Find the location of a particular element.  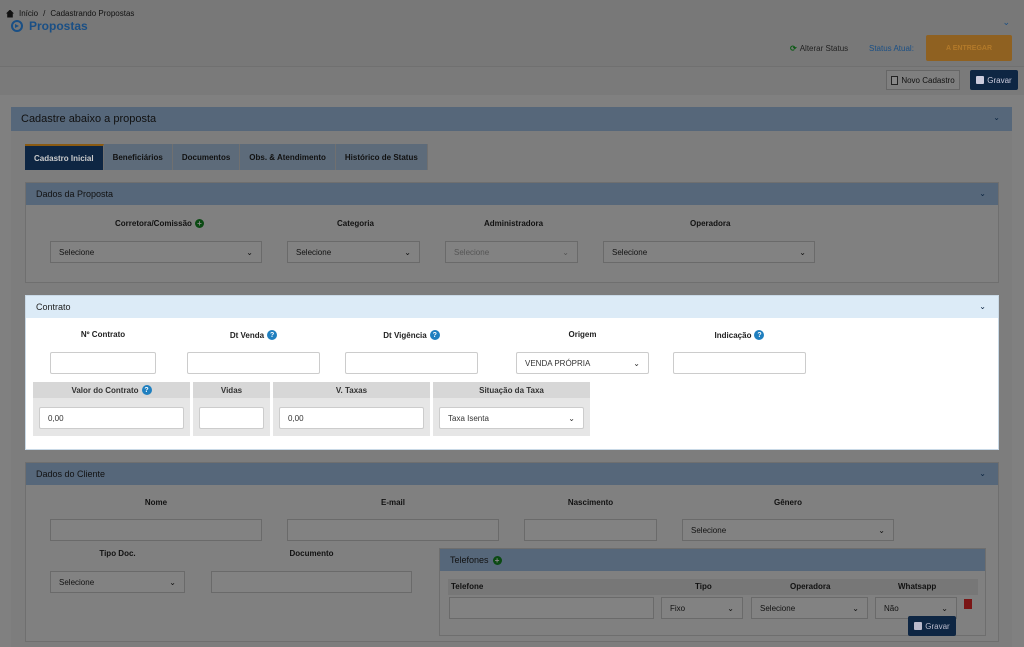

vidas-input is located at coordinates (231, 418).